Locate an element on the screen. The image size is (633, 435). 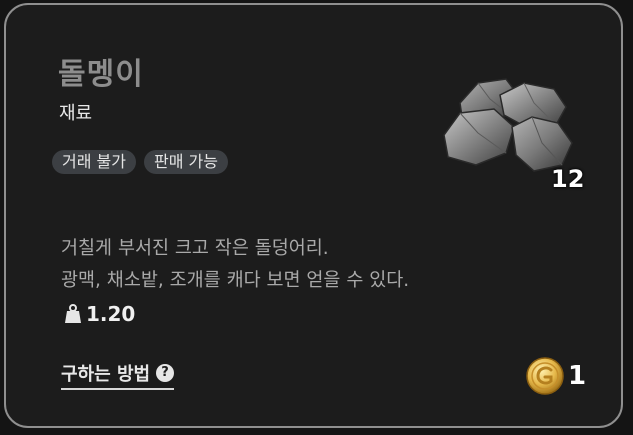
tag-trade-restriction: 거래 불가 is located at coordinates (94, 162).